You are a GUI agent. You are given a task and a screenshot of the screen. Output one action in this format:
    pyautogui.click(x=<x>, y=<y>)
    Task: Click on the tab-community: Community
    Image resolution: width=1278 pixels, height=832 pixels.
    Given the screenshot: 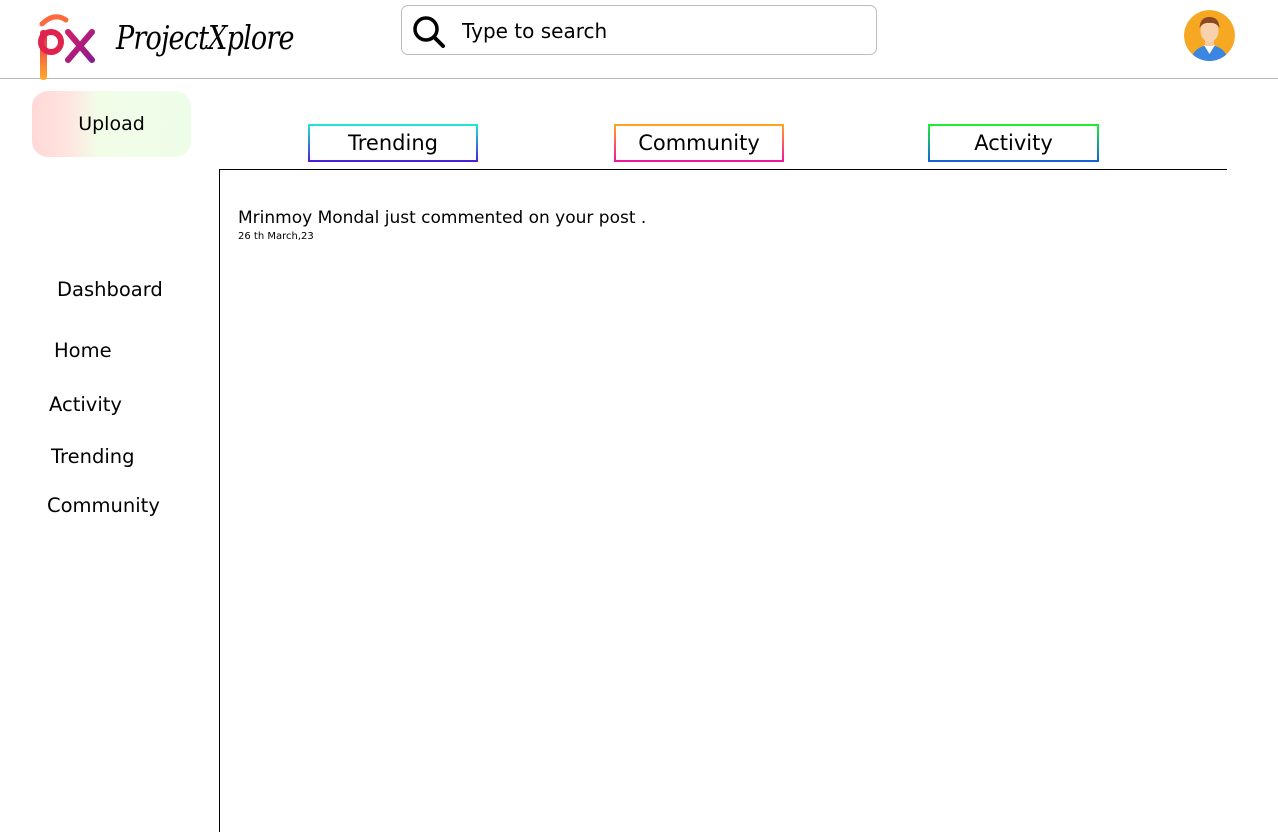 What is the action you would take?
    pyautogui.click(x=699, y=143)
    